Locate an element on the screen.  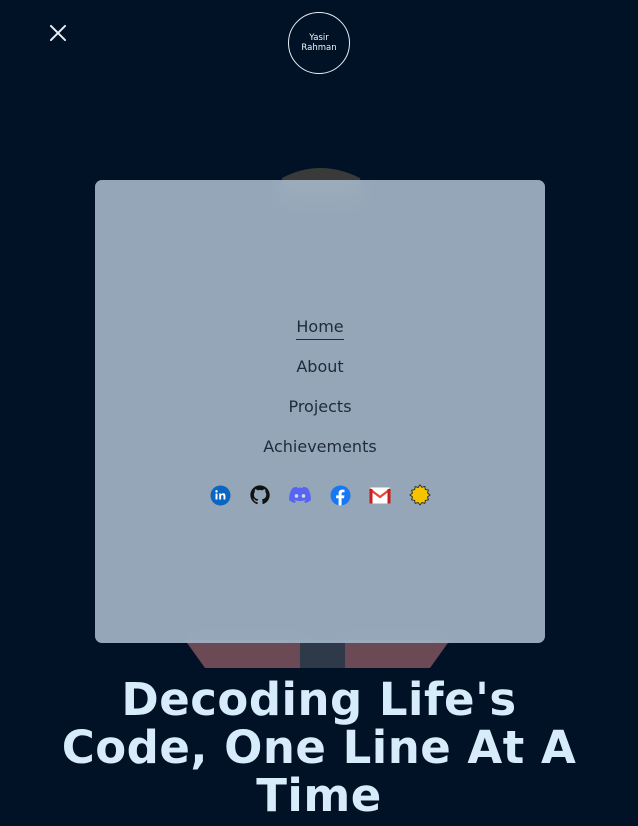
facebook-icon is located at coordinates (340, 495).